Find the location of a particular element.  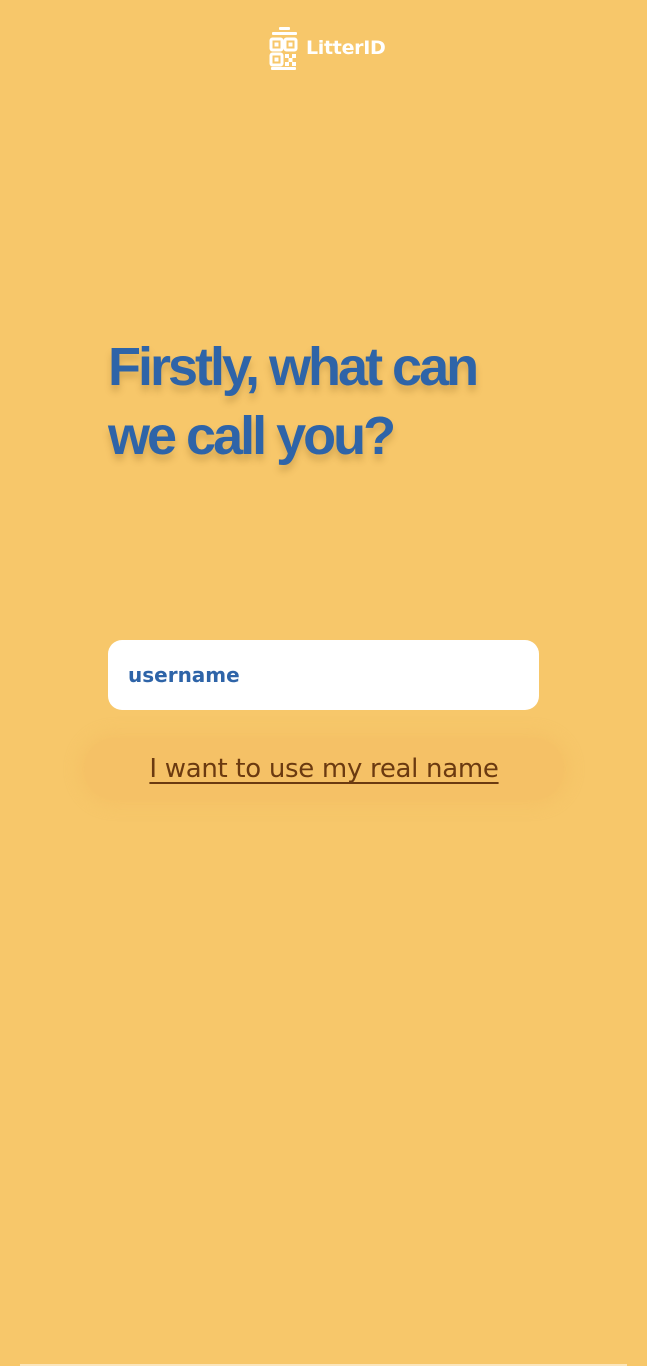

page-title: Firstly, what can we call you? is located at coordinates (293, 401).